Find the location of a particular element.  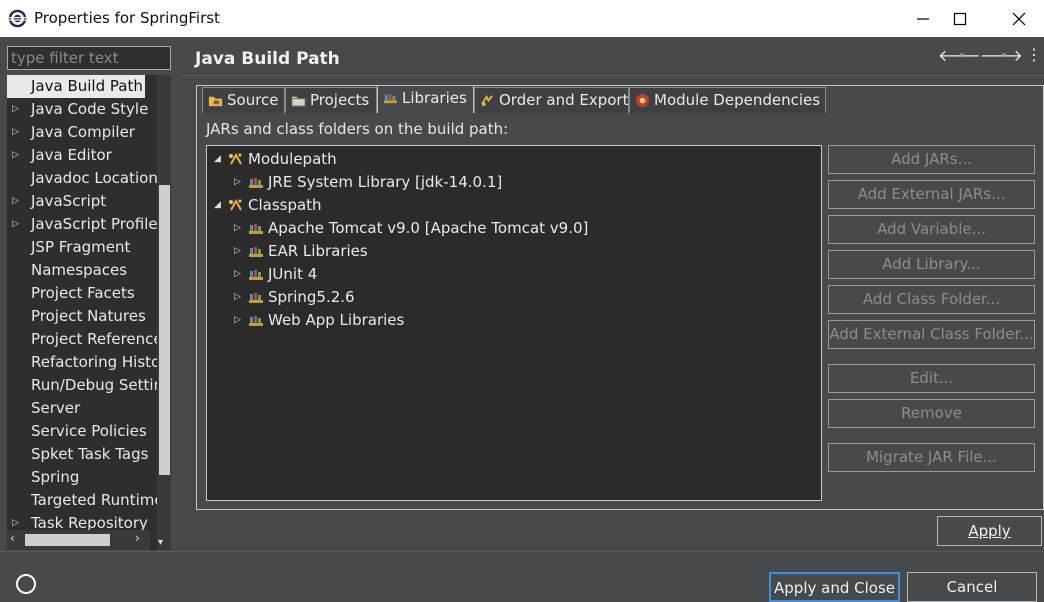

tab-projects: Projects is located at coordinates (331, 100).